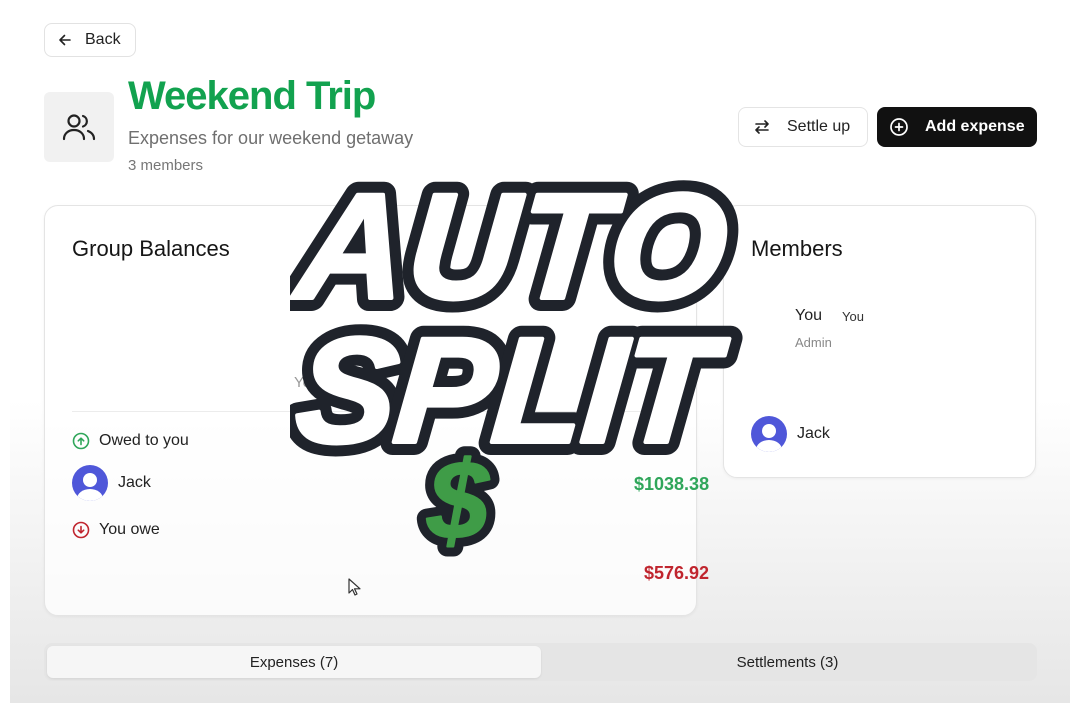  What do you see at coordinates (819, 126) in the screenshot?
I see `settle-up-label: Settle up` at bounding box center [819, 126].